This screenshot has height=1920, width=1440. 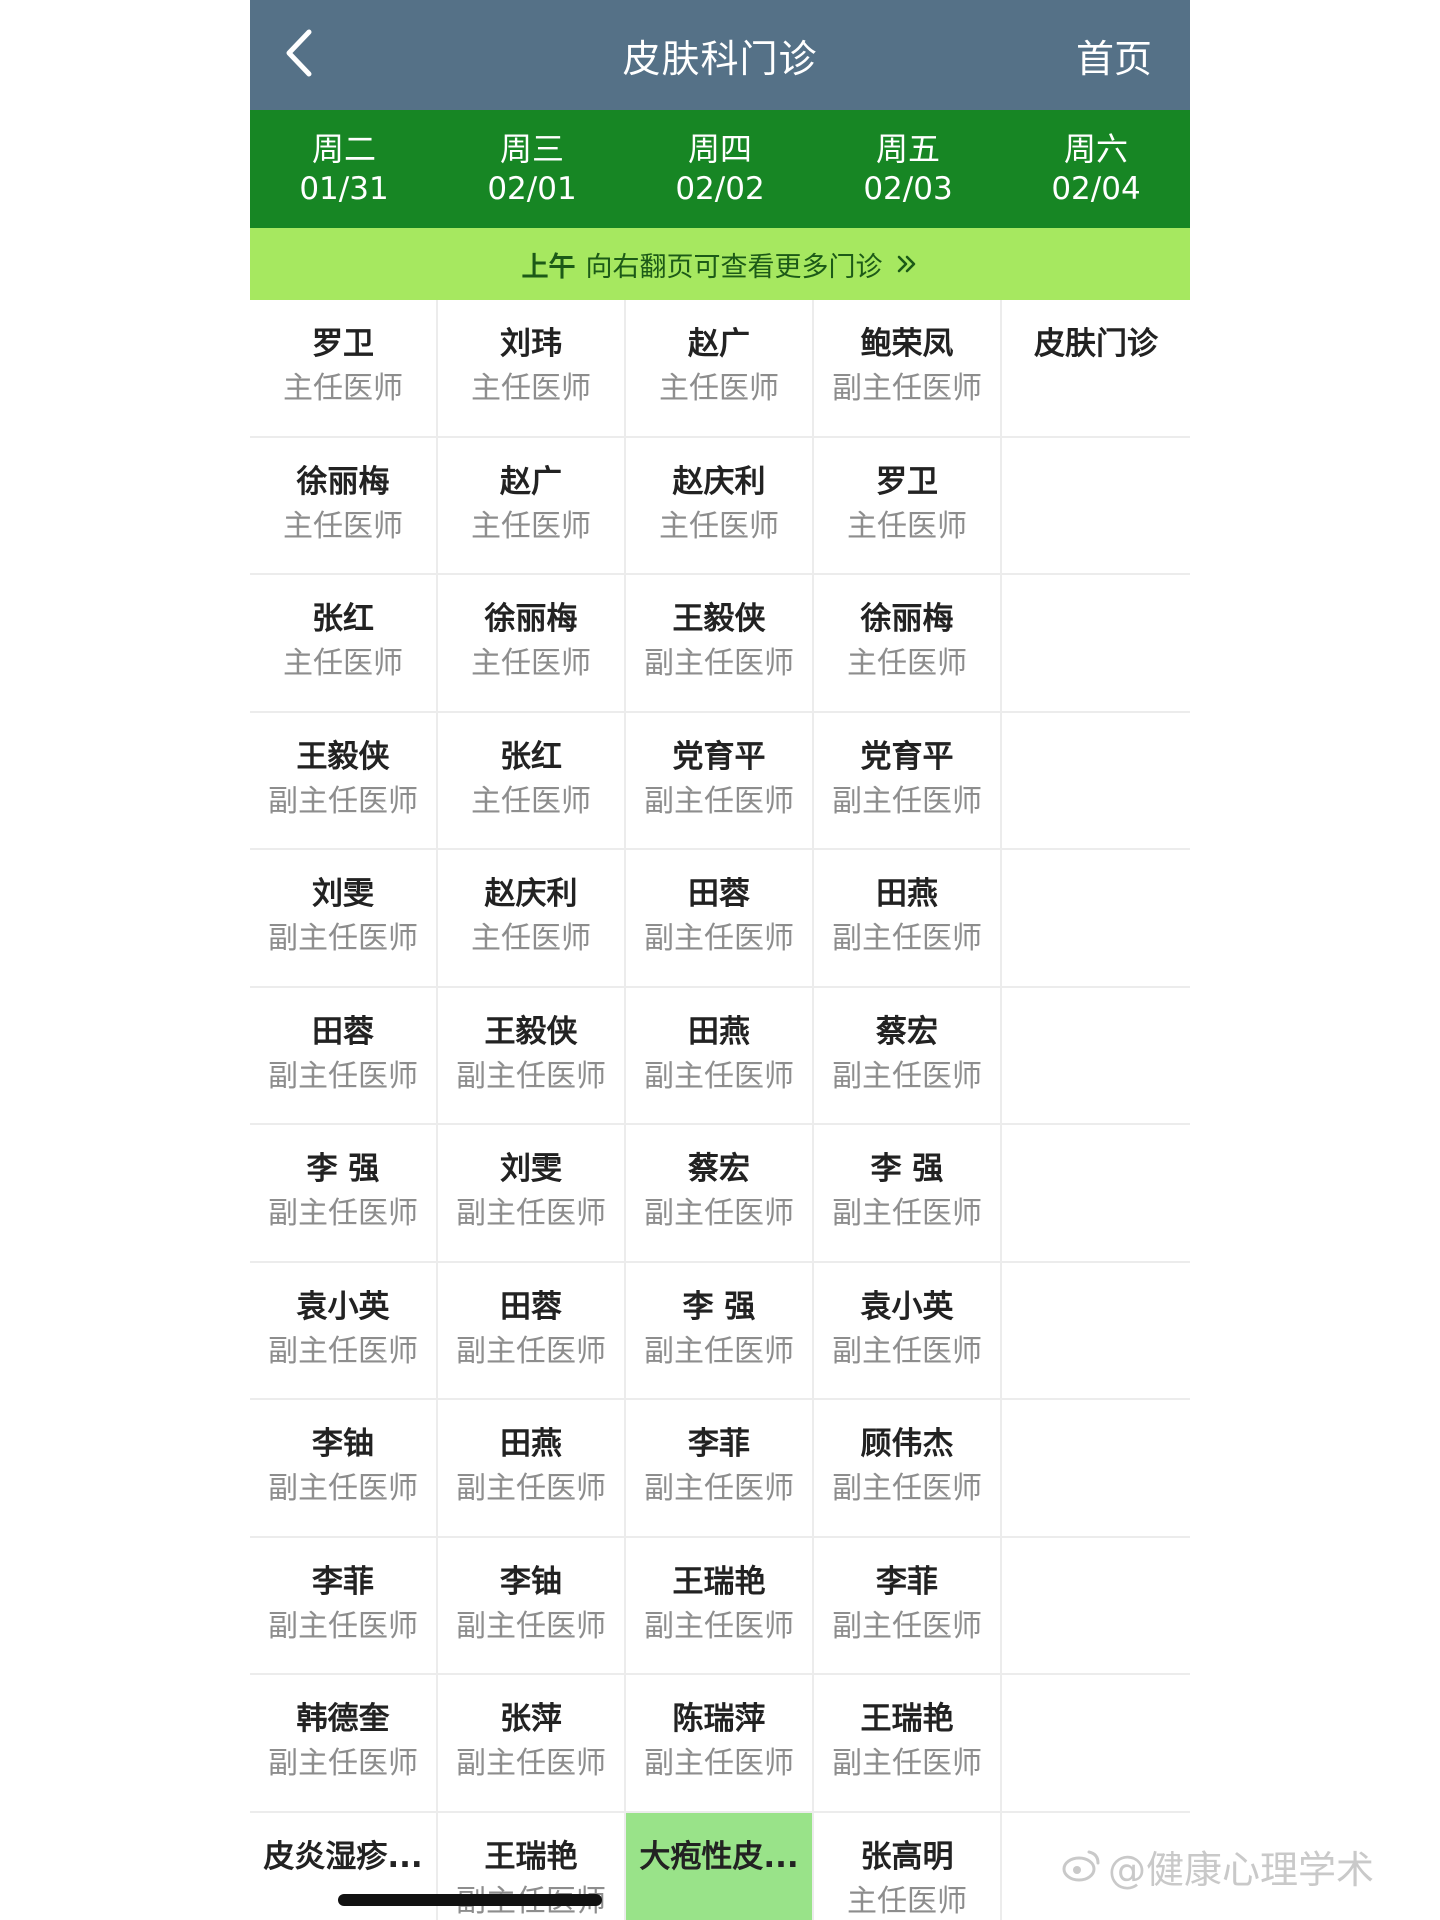 I want to click on swipe-hint-bar: 上午 向右翻页可查看更多门诊, so click(x=720, y=264).